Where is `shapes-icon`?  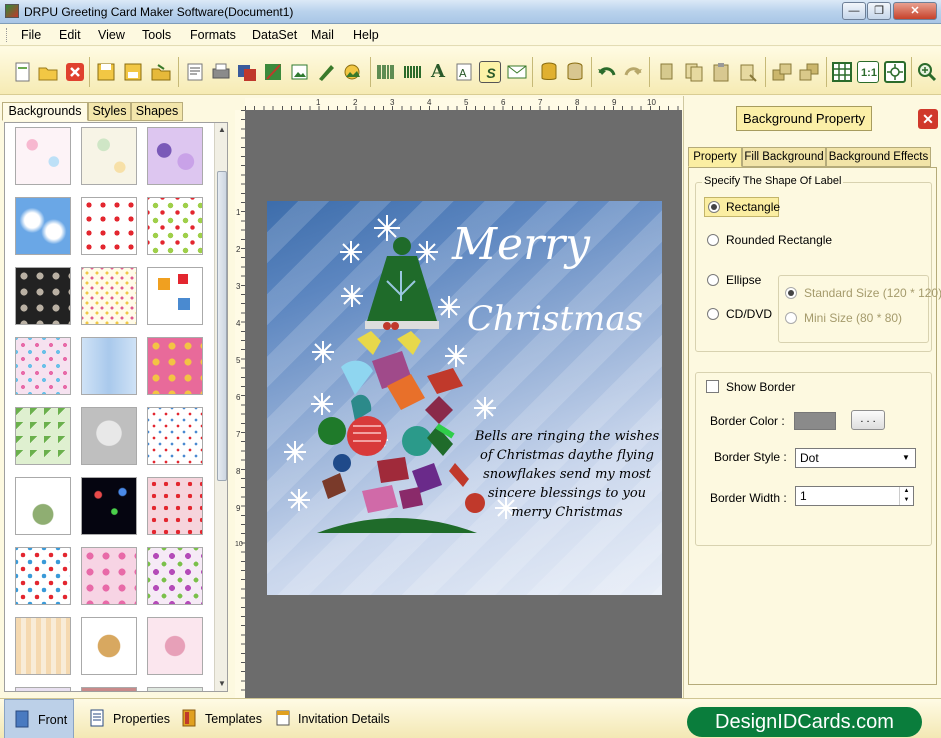
shapes-icon is located at coordinates (273, 72).